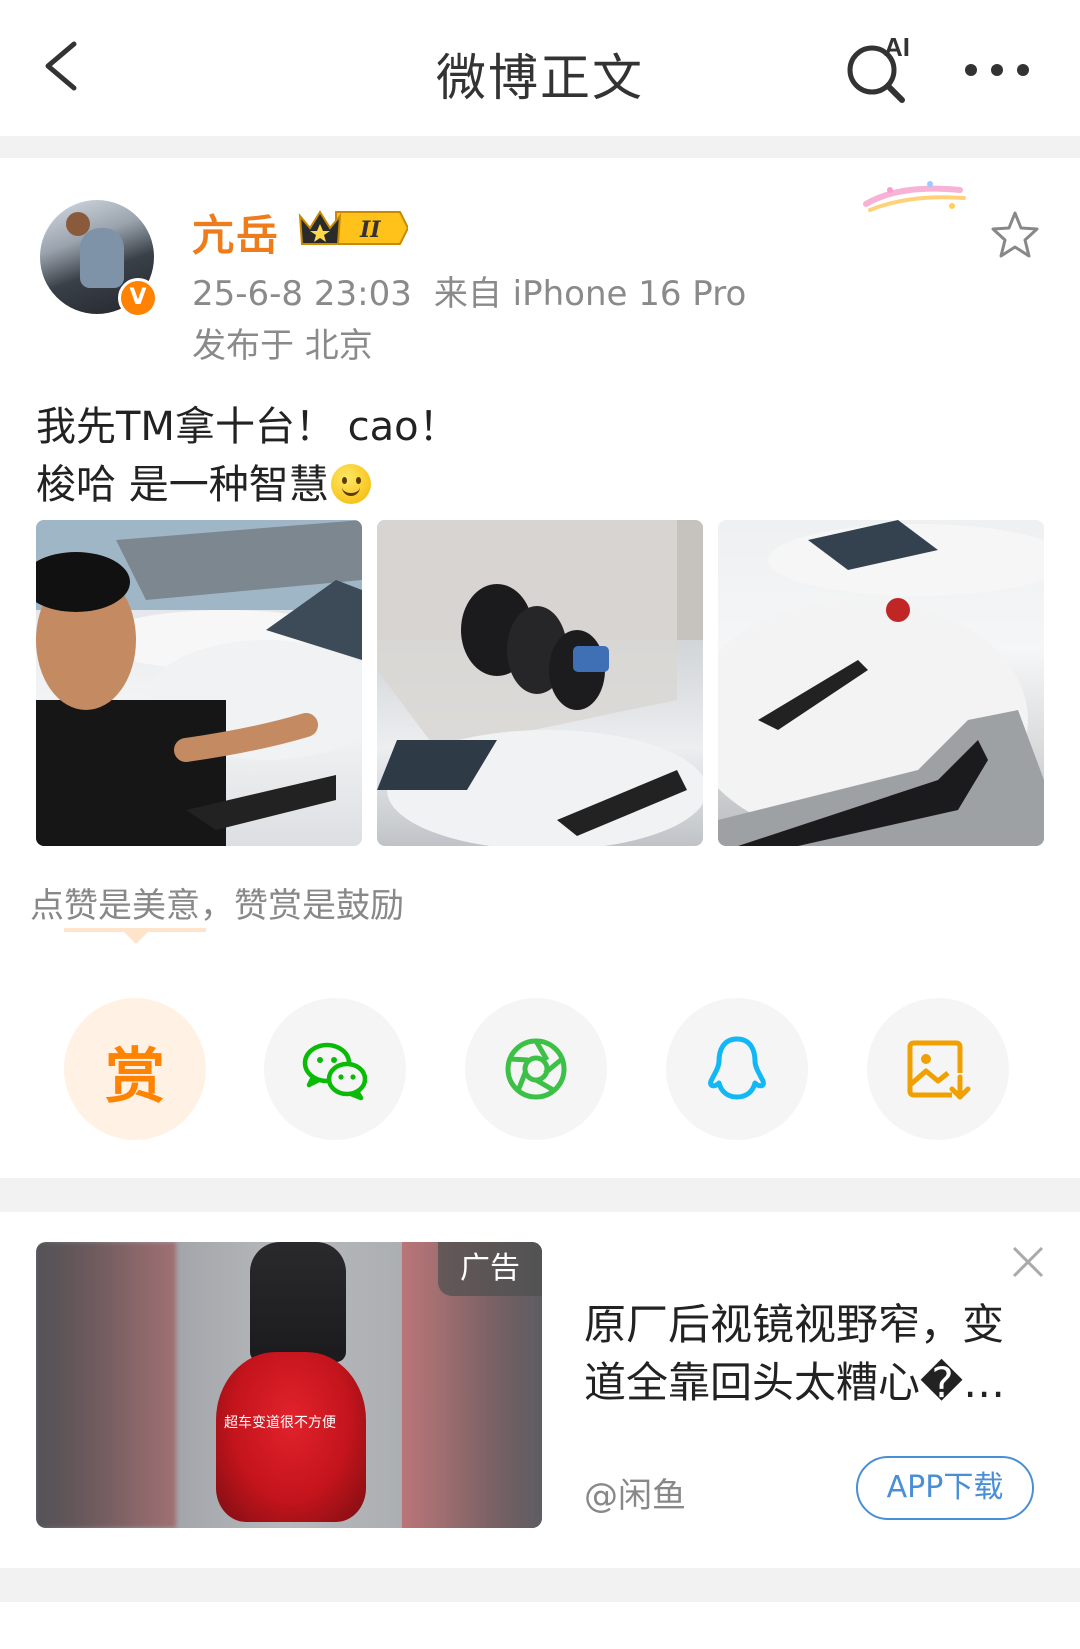  I want to click on ad-tag: 广告, so click(490, 1269).